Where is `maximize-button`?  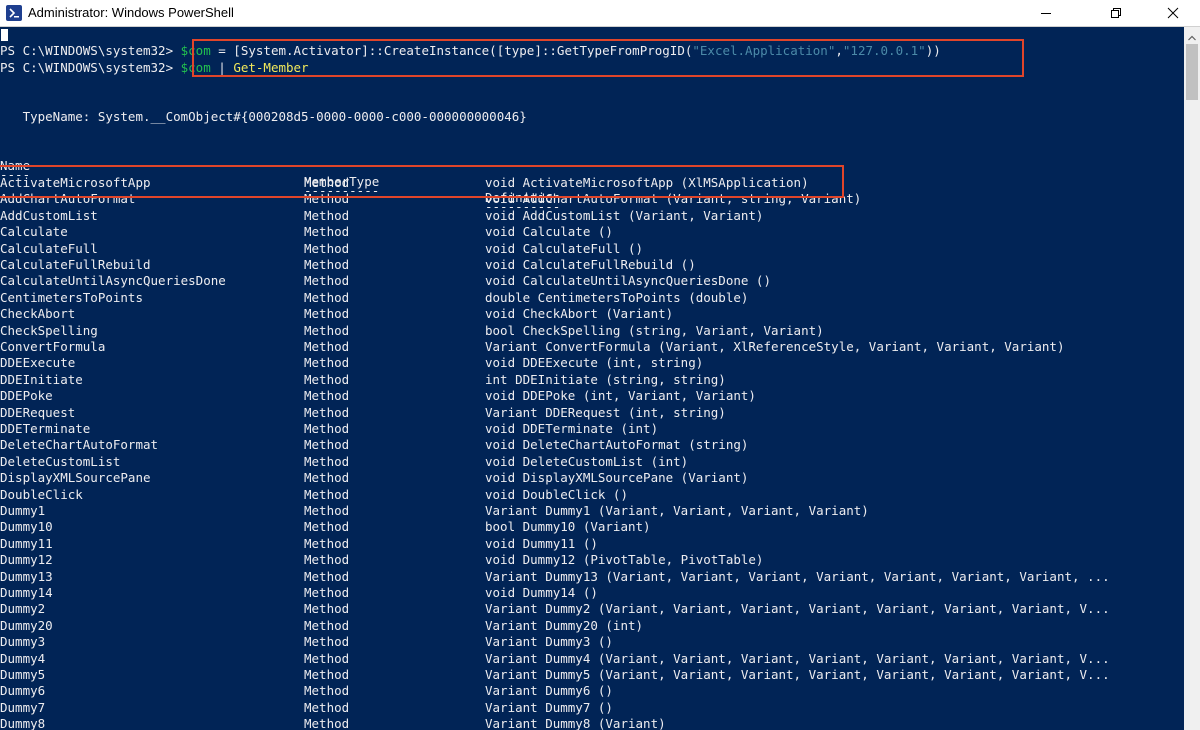
maximize-button is located at coordinates (1116, 13).